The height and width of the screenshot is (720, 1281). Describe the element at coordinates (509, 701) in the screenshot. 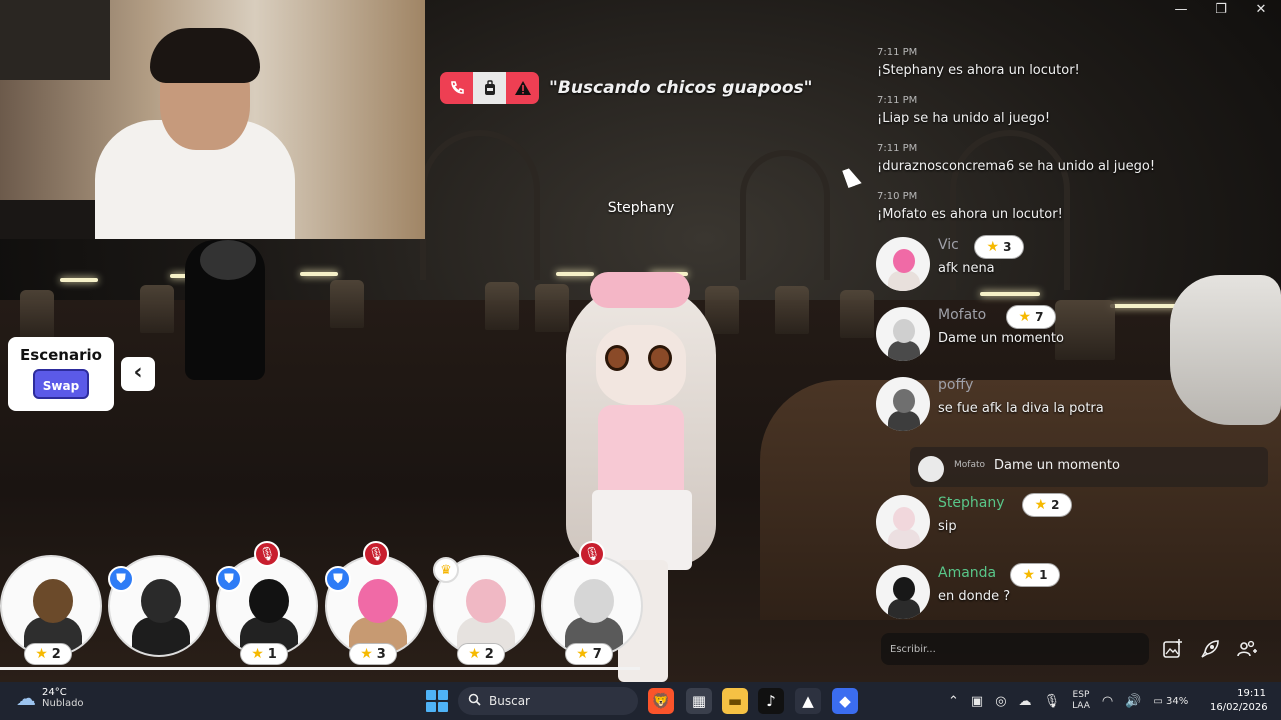

I see `search-label: Buscar` at that location.